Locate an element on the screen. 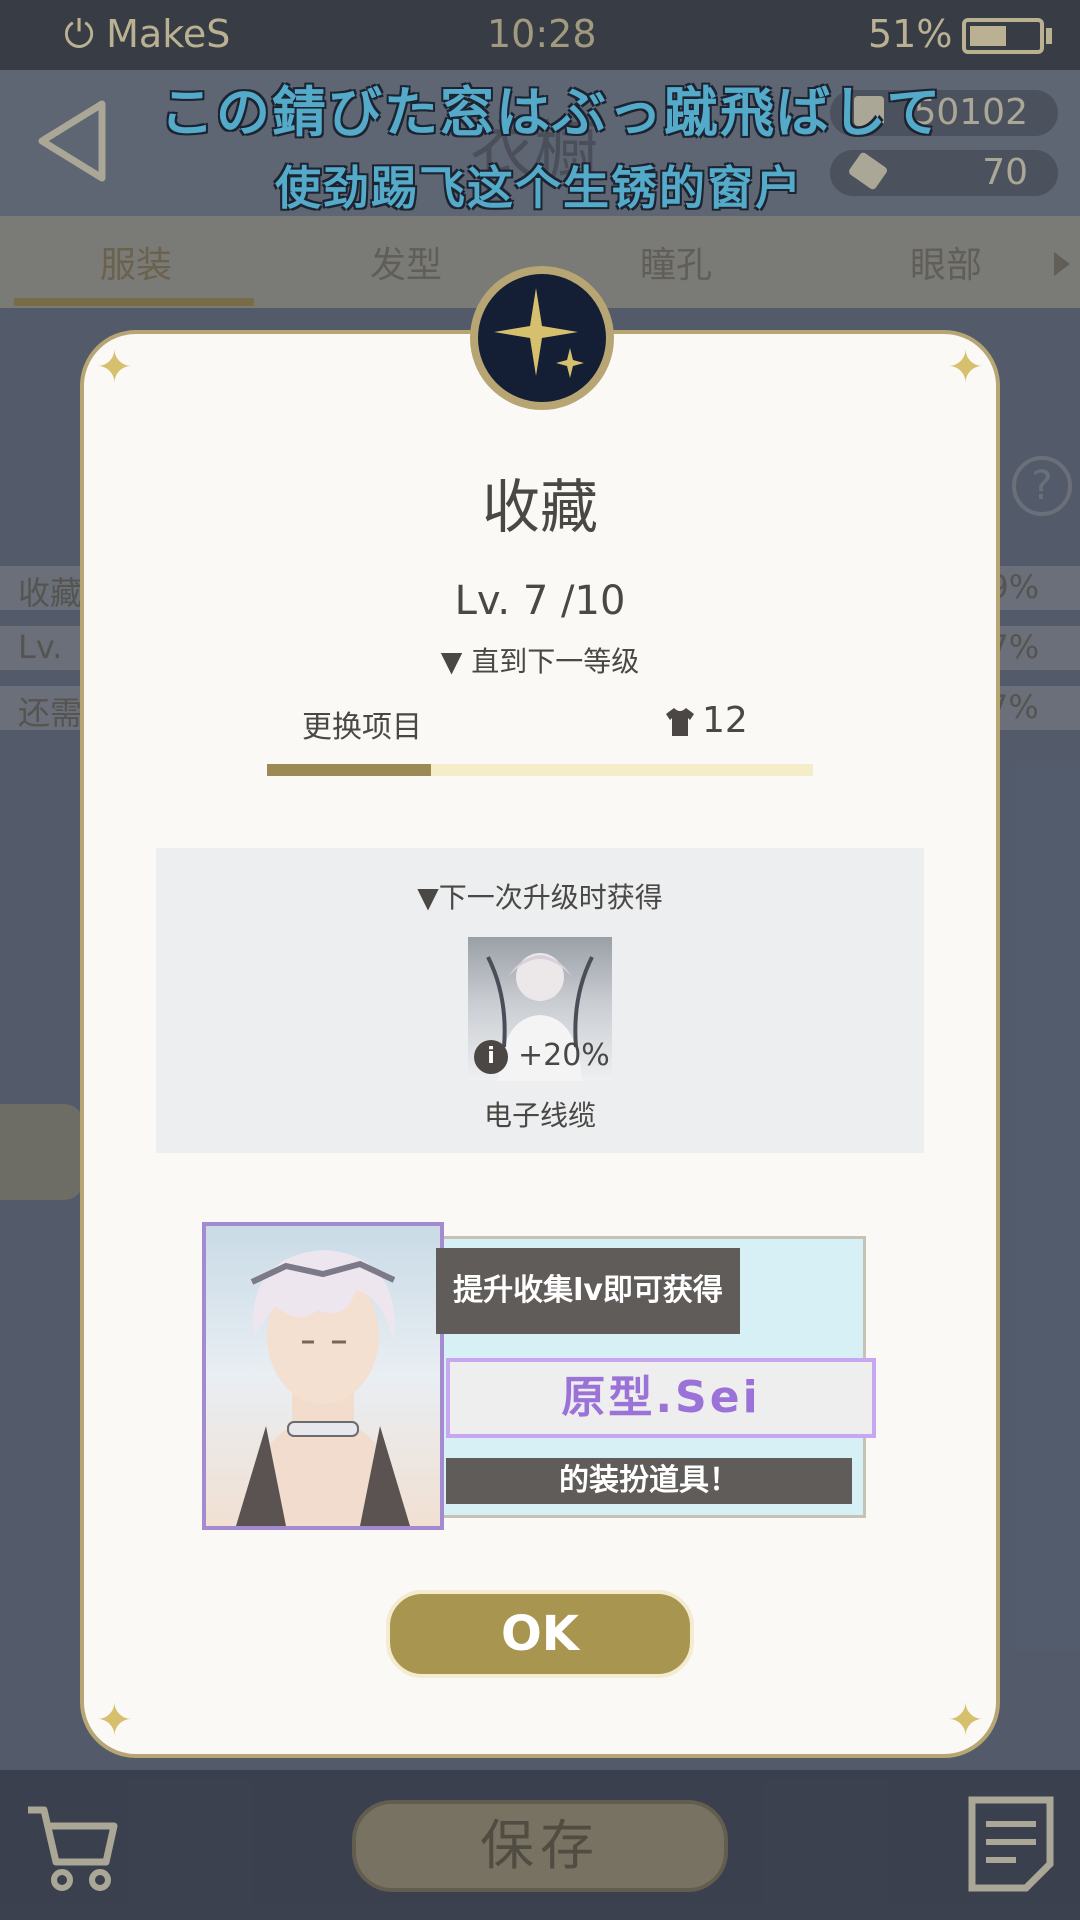 The width and height of the screenshot is (1080, 1920). dialog-title: 收藏 is located at coordinates (539, 507).